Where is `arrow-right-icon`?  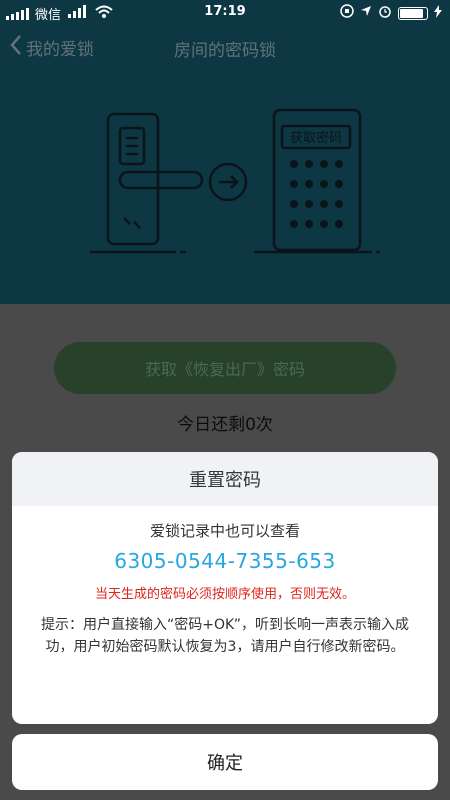
arrow-right-icon is located at coordinates (228, 182).